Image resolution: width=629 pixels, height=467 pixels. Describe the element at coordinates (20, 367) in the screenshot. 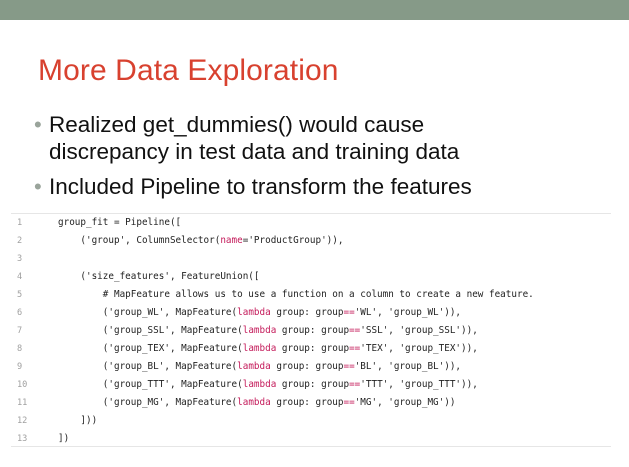

I see `line-number: 9` at that location.